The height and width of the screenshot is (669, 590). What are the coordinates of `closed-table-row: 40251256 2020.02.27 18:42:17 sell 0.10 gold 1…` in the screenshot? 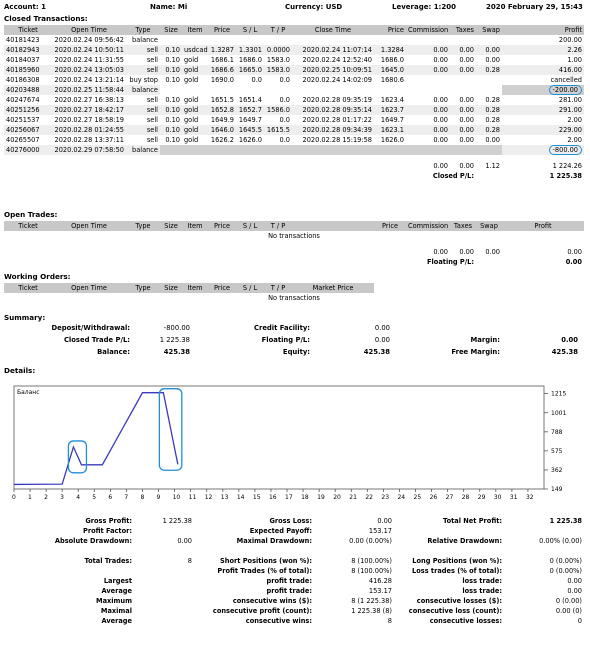 It's located at (294, 110).